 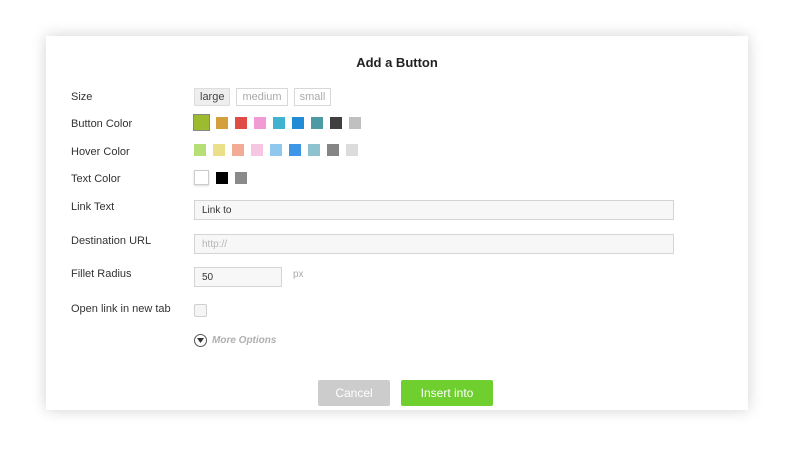 What do you see at coordinates (298, 274) in the screenshot?
I see `fillet-radius-unit: px` at bounding box center [298, 274].